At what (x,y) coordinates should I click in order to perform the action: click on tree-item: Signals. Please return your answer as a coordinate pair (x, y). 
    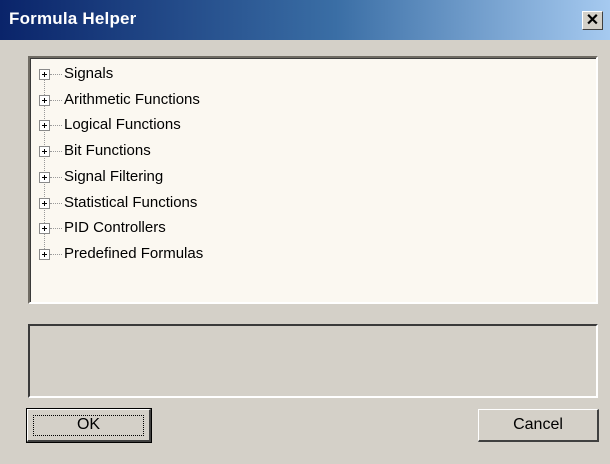
    Looking at the image, I should click on (300, 75).